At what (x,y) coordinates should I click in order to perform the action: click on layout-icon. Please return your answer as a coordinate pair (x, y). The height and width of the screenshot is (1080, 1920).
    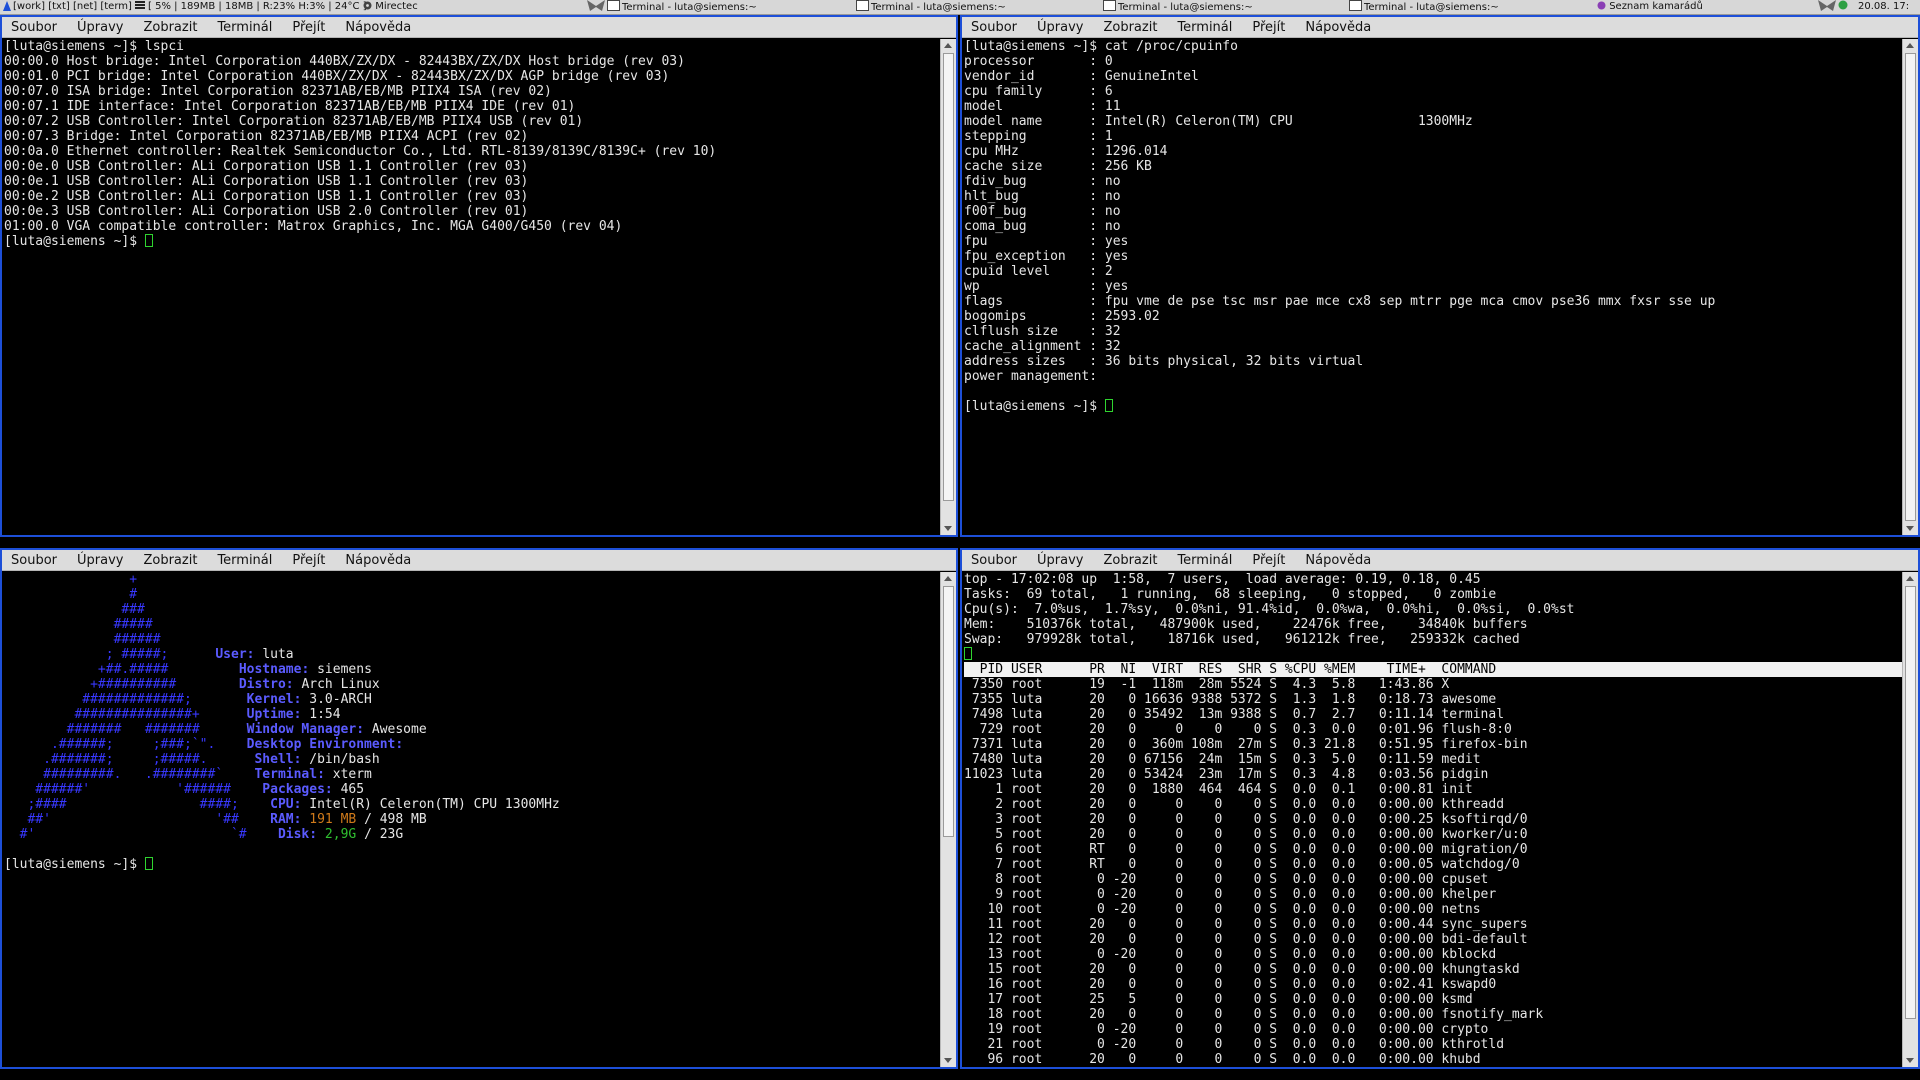
    Looking at the image, I should click on (140, 7).